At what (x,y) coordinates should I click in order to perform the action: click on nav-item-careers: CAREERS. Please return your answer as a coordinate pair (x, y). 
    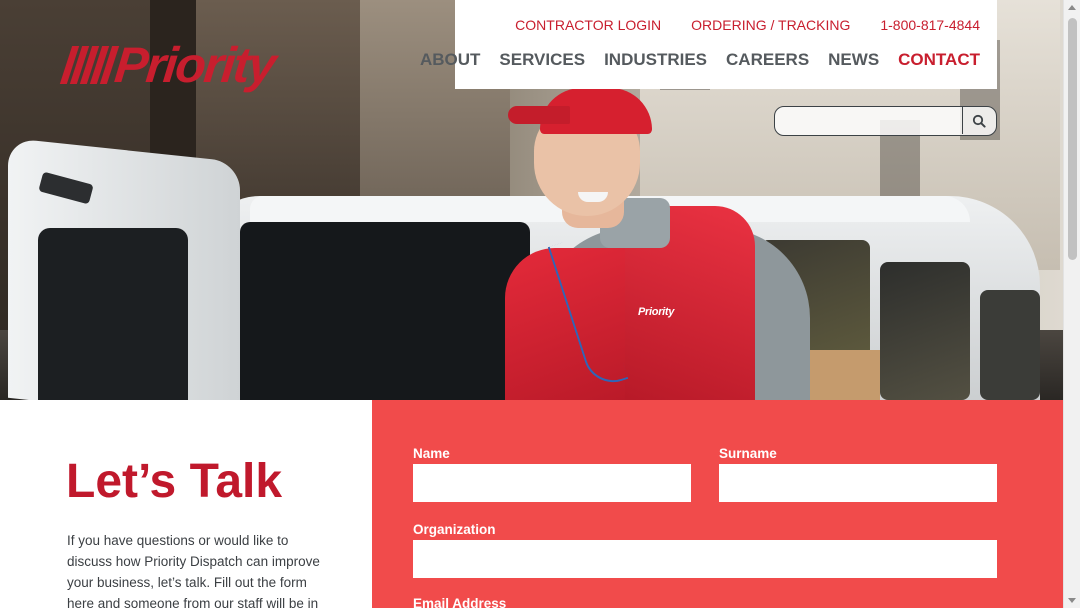
    Looking at the image, I should click on (767, 60).